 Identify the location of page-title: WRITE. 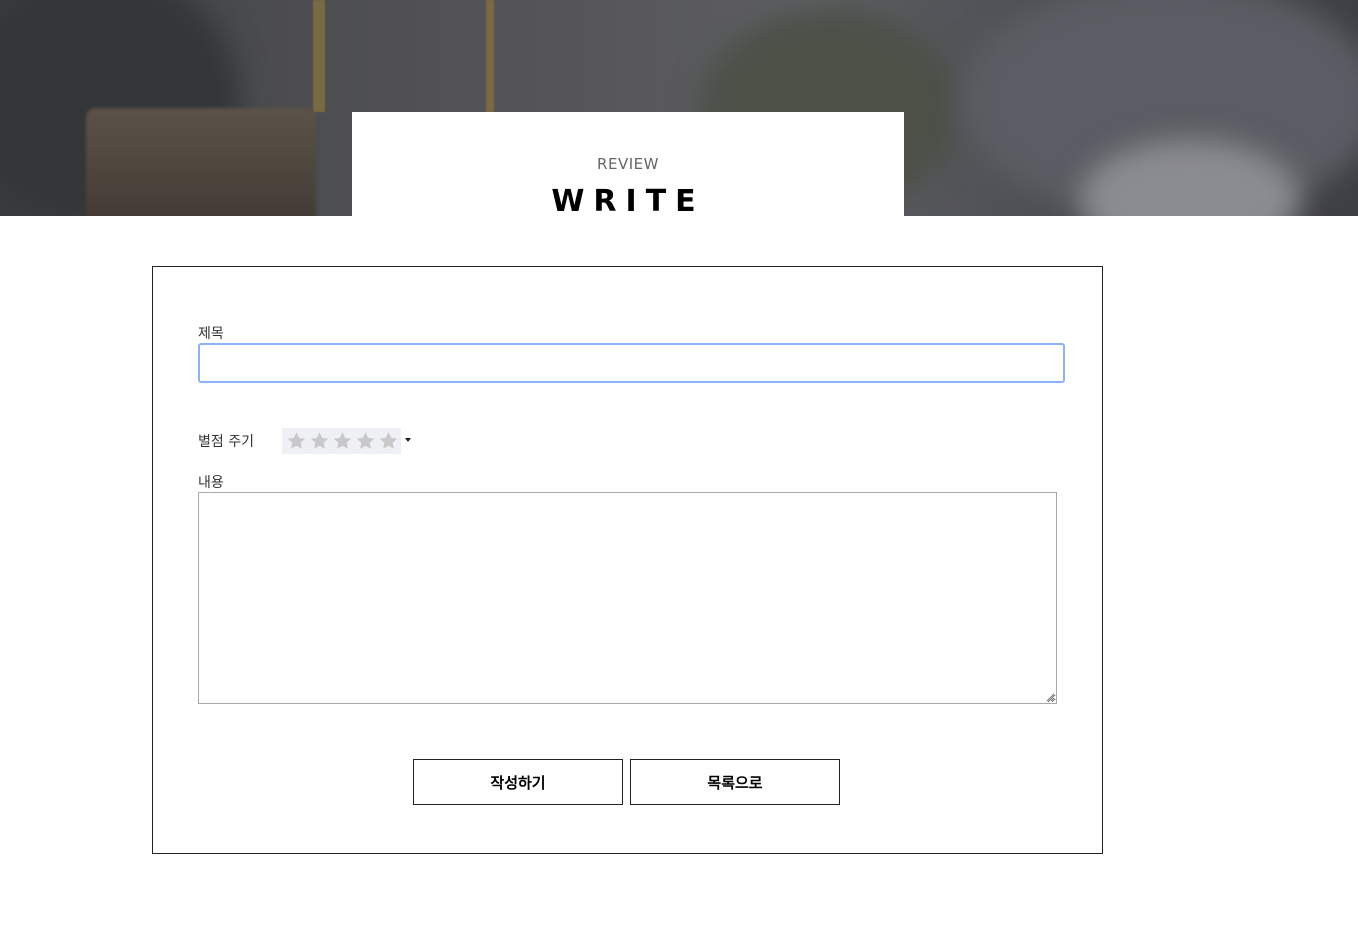
(628, 201).